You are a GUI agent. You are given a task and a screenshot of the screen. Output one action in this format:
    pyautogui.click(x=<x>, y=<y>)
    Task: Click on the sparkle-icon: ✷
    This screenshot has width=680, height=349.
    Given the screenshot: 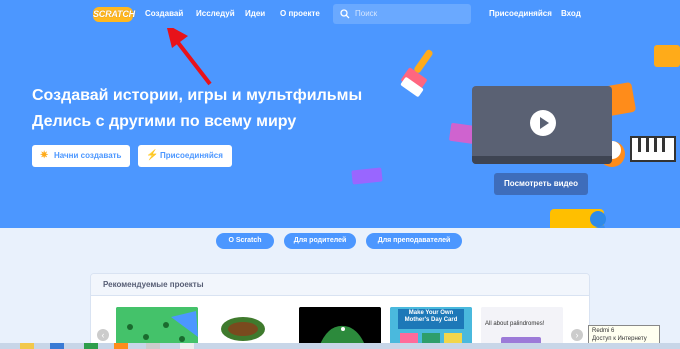 What is the action you would take?
    pyautogui.click(x=44, y=155)
    